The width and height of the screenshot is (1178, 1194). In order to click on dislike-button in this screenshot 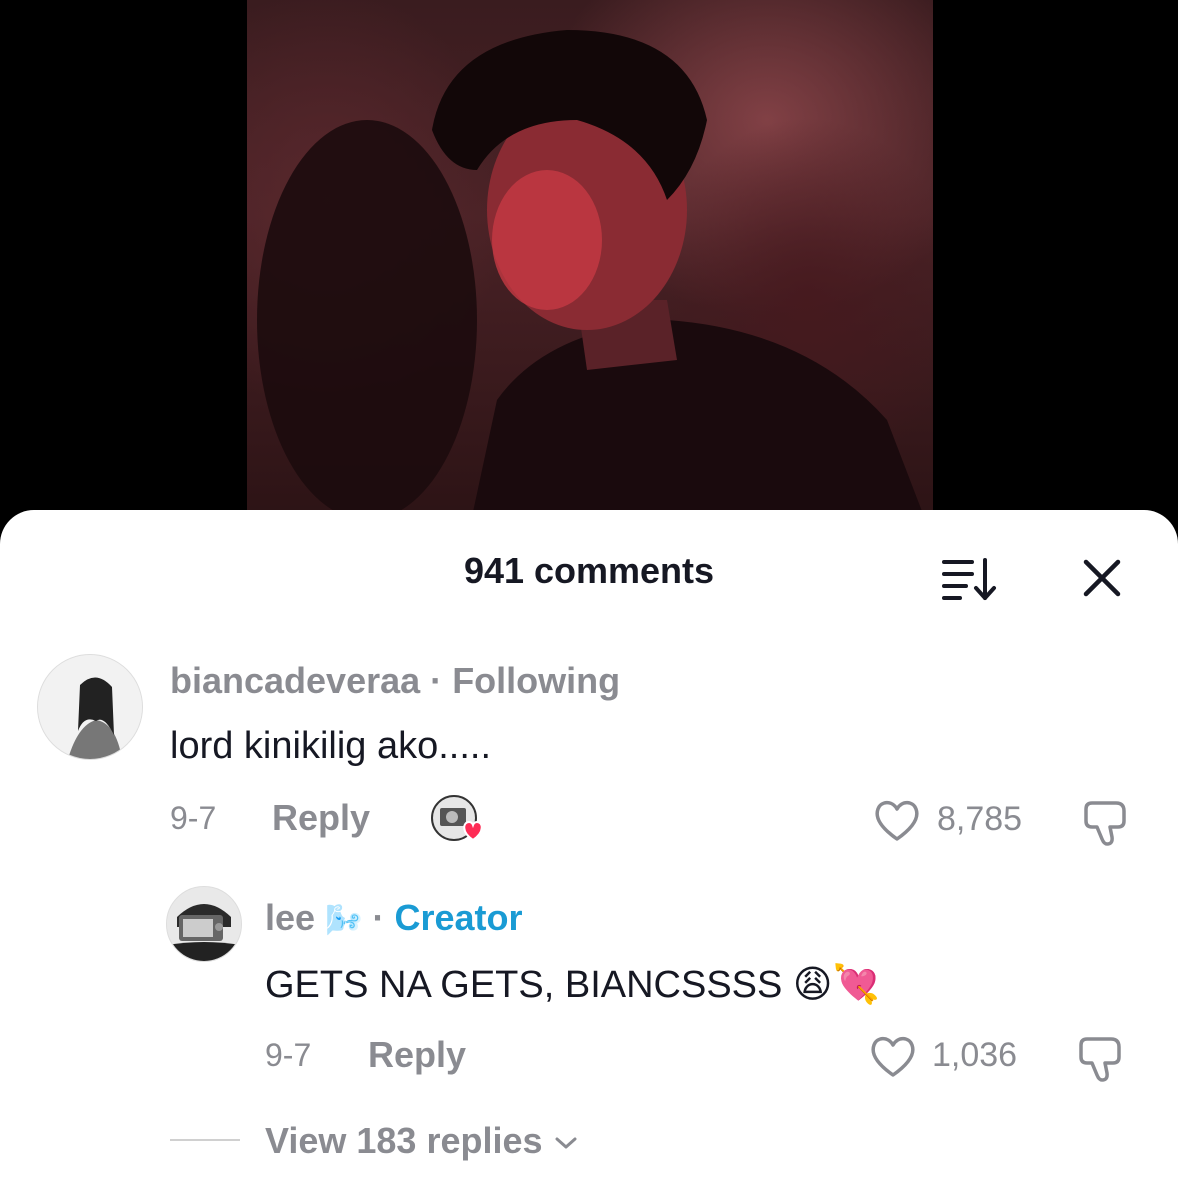, I will do `click(1106, 825)`.